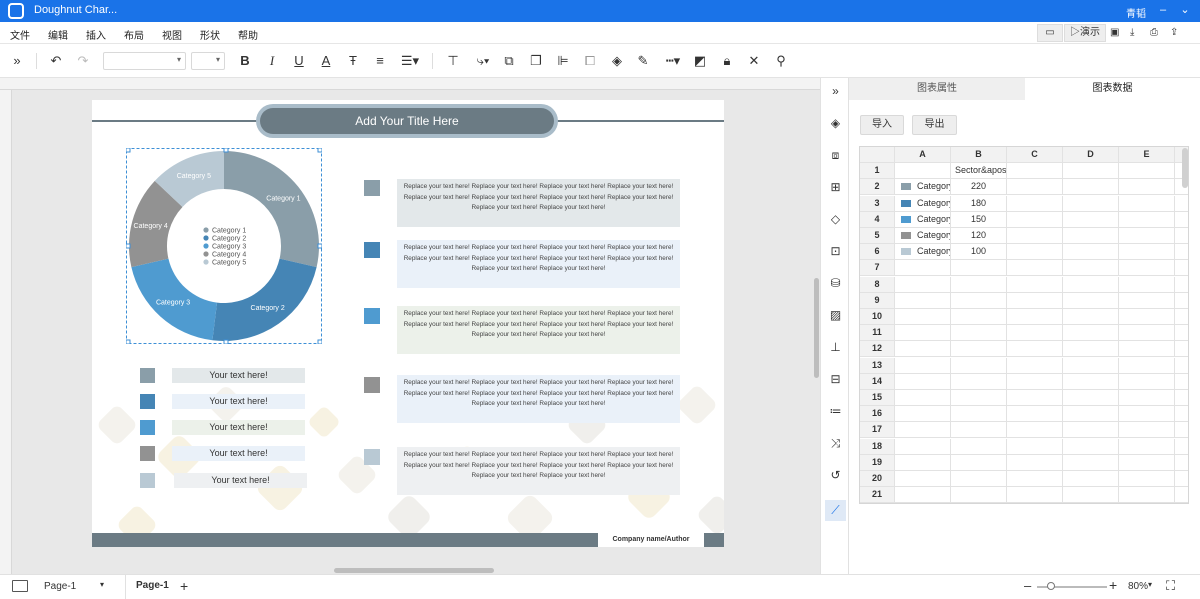  What do you see at coordinates (17, 61) in the screenshot?
I see `collapse-panel-icon: »` at bounding box center [17, 61].